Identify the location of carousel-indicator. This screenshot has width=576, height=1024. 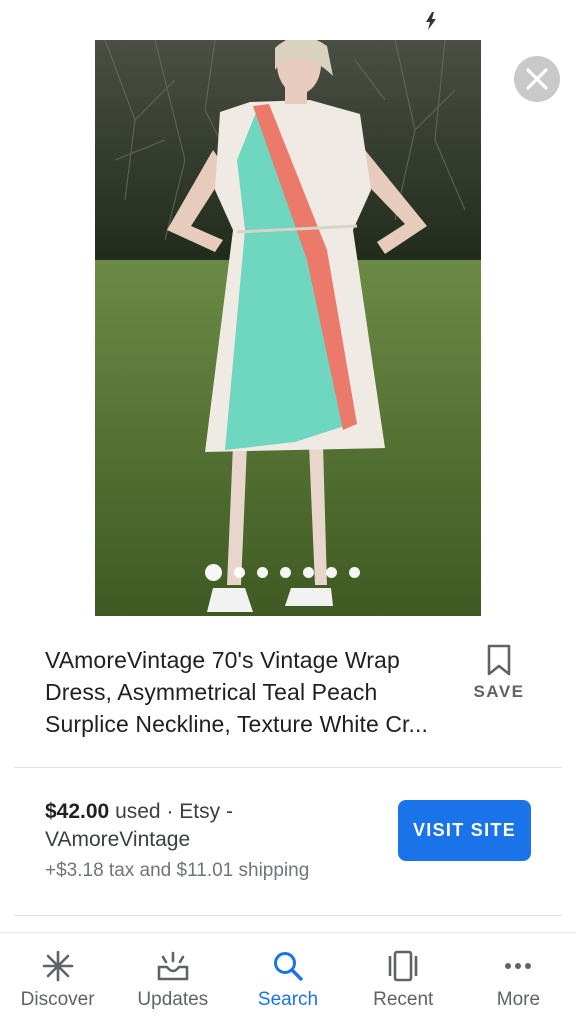
(282, 572).